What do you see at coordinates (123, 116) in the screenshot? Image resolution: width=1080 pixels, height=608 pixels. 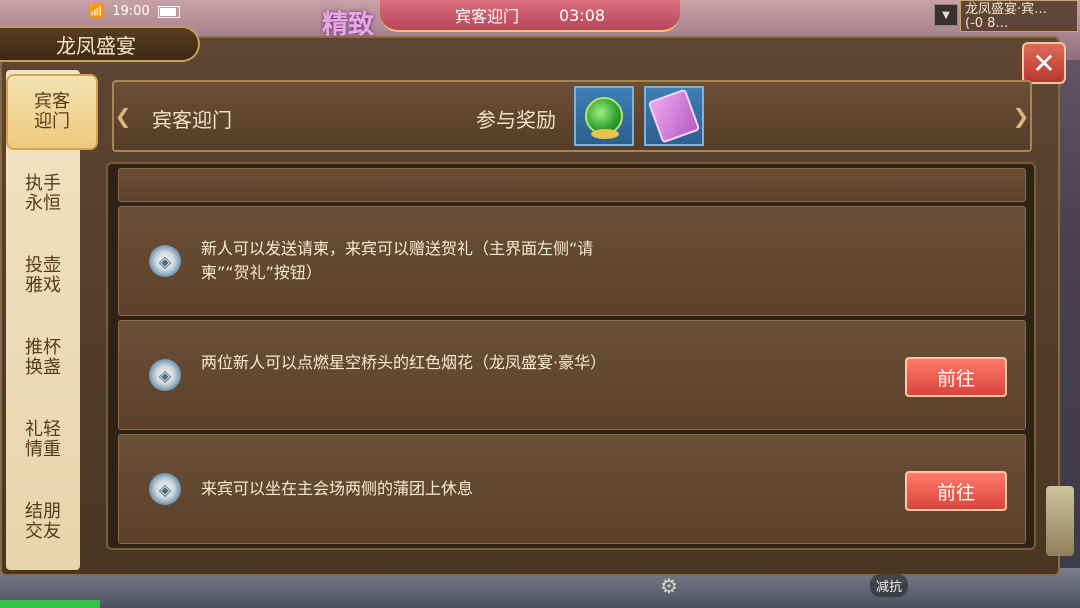 I see `ornament-corner-icon: ❮` at bounding box center [123, 116].